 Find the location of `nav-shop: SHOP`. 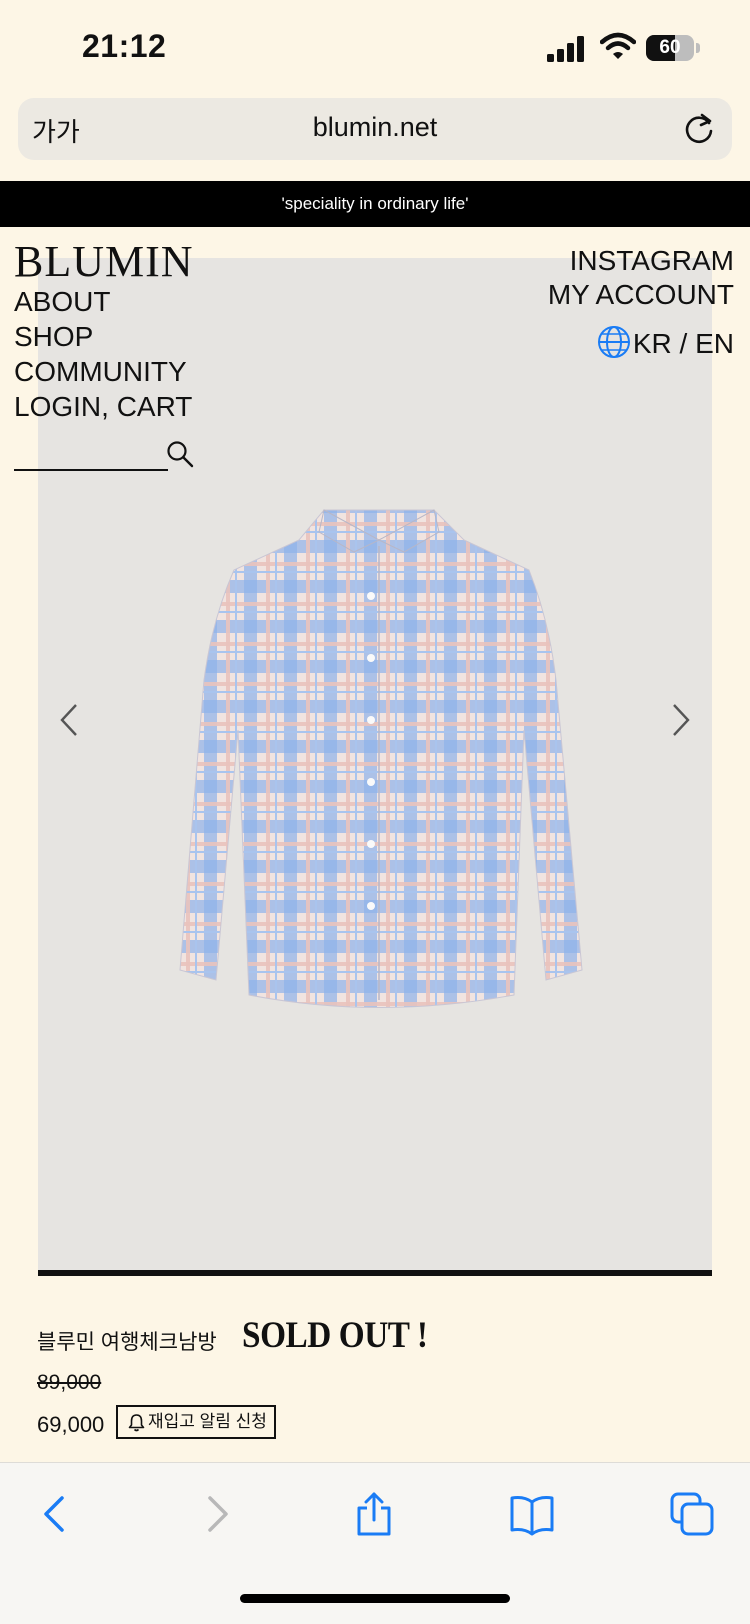

nav-shop: SHOP is located at coordinates (103, 336).